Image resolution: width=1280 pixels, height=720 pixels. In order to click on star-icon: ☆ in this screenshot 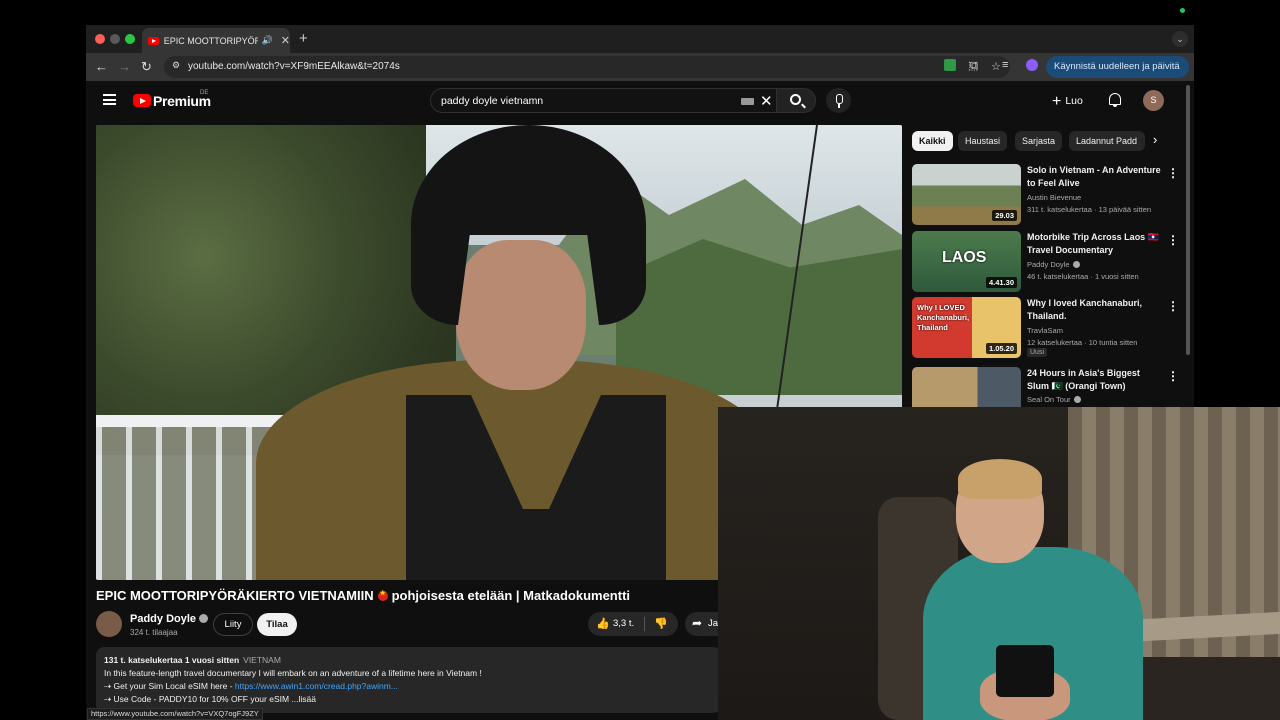, I will do `click(996, 66)`.